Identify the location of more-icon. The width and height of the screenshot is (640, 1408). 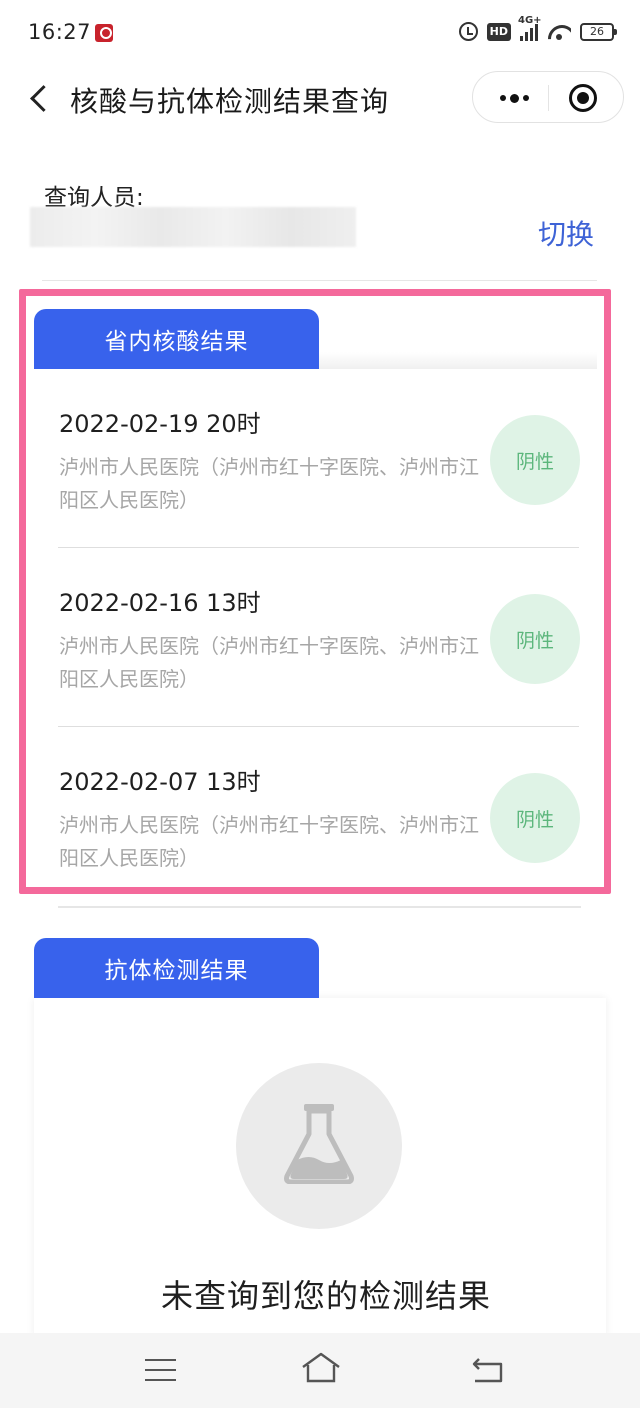
(514, 98).